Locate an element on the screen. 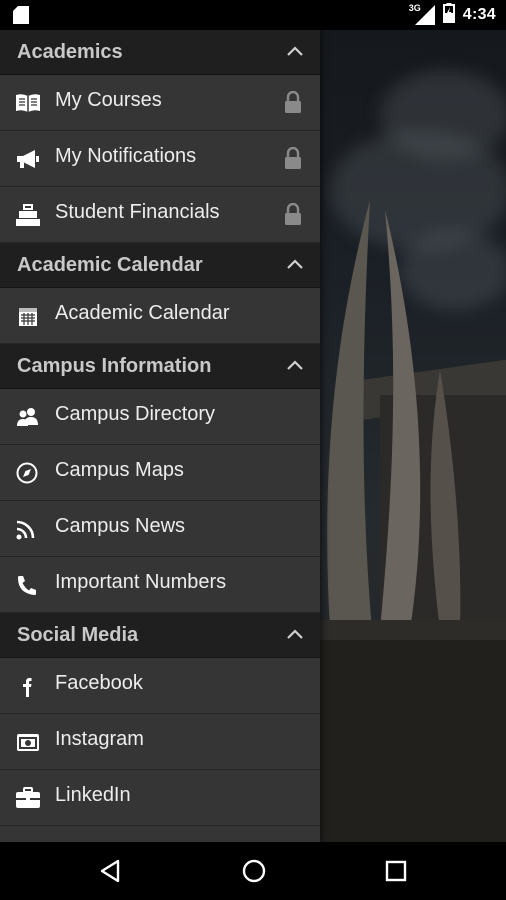 This screenshot has width=506, height=900. menu-item-label: My Courses is located at coordinates (108, 100).